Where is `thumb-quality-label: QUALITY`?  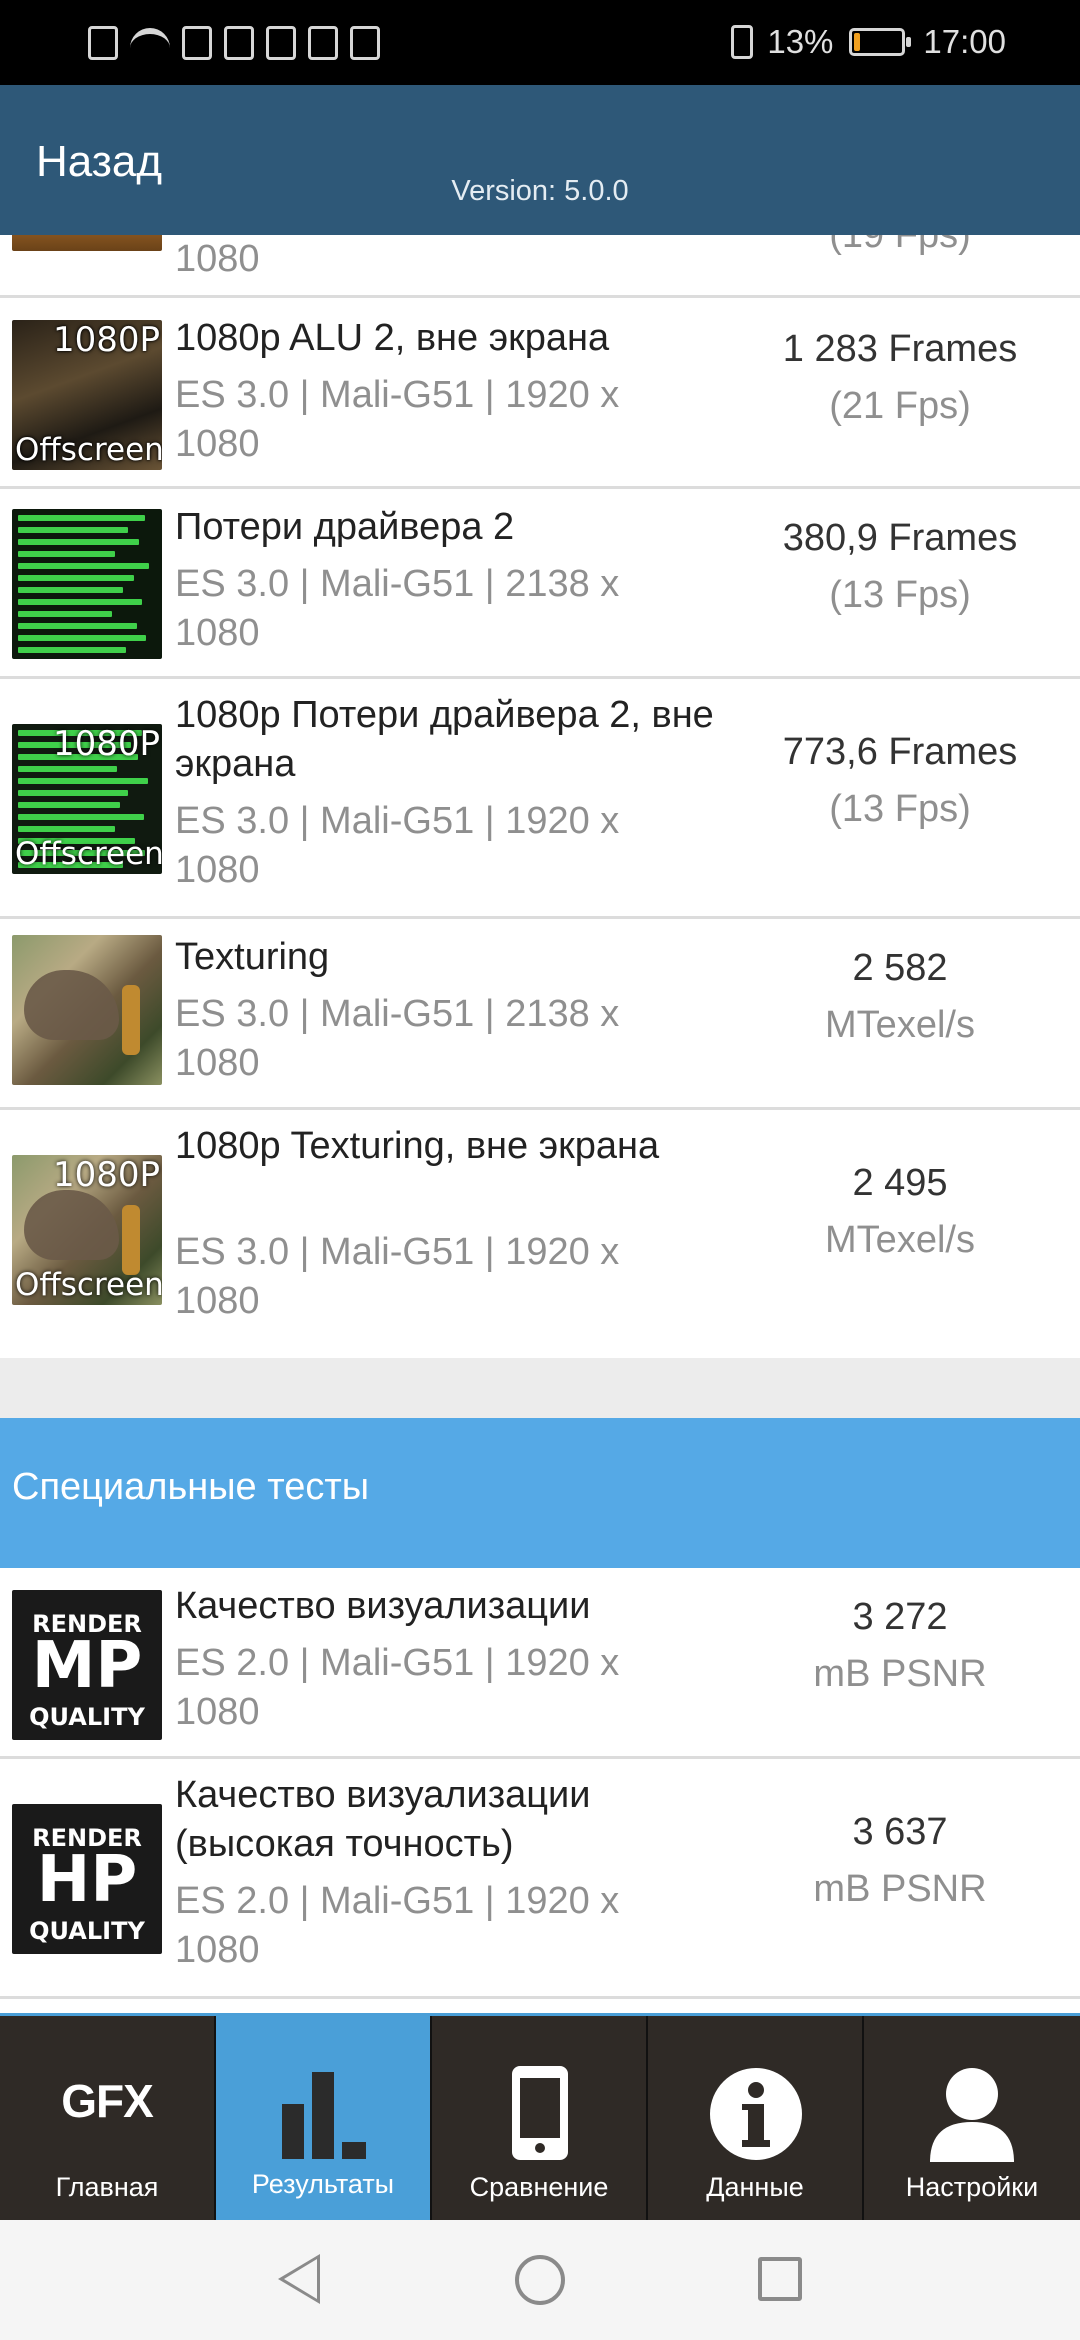 thumb-quality-label: QUALITY is located at coordinates (87, 1717).